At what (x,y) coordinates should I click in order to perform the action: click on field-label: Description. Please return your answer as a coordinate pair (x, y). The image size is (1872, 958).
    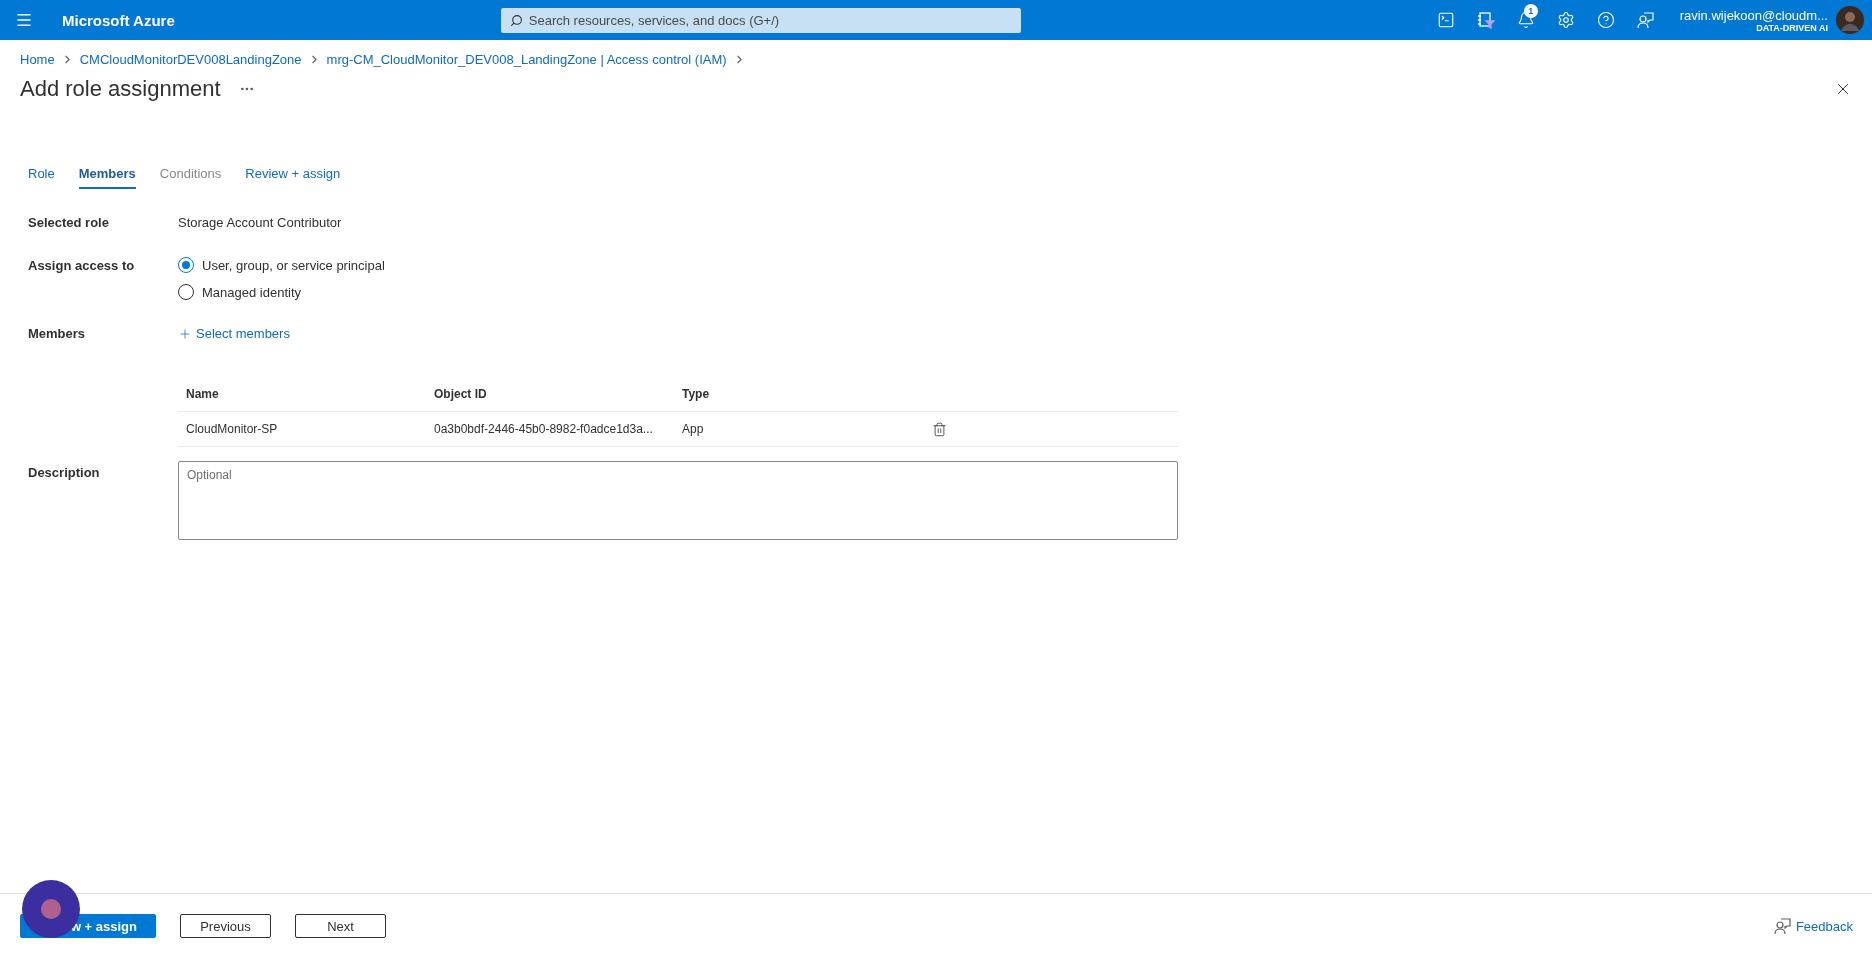
    Looking at the image, I should click on (64, 472).